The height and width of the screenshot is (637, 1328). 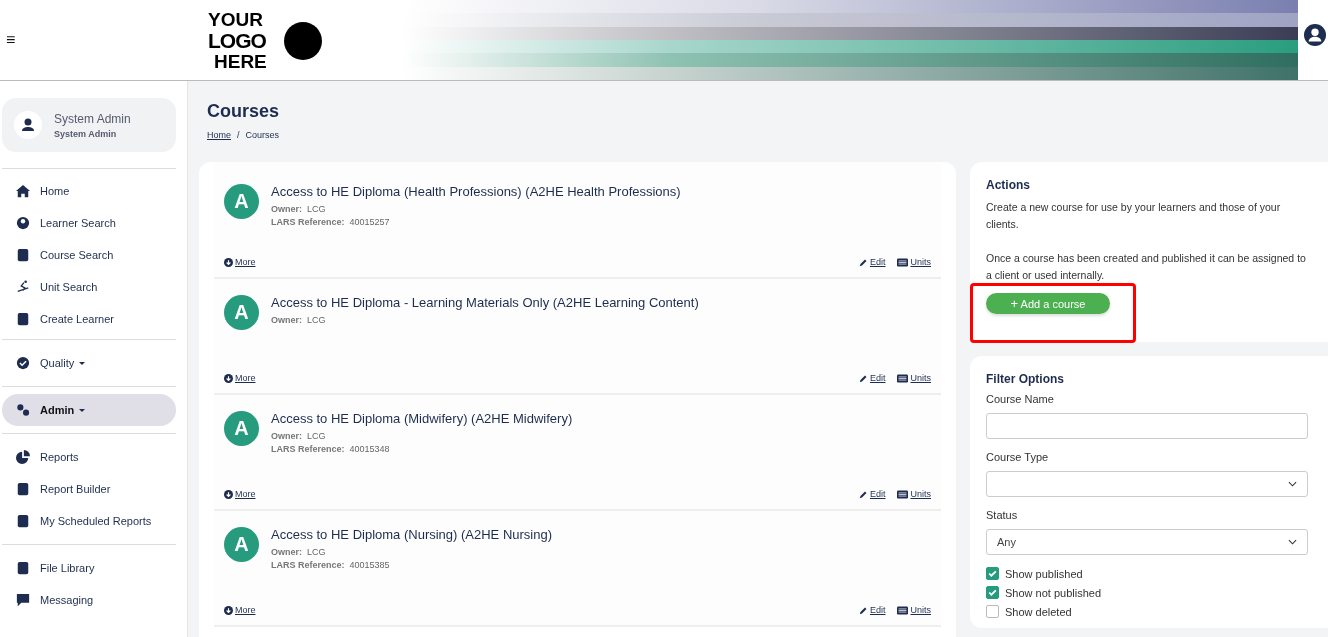 I want to click on logo: YOUR LOGO HERE, so click(x=263, y=40).